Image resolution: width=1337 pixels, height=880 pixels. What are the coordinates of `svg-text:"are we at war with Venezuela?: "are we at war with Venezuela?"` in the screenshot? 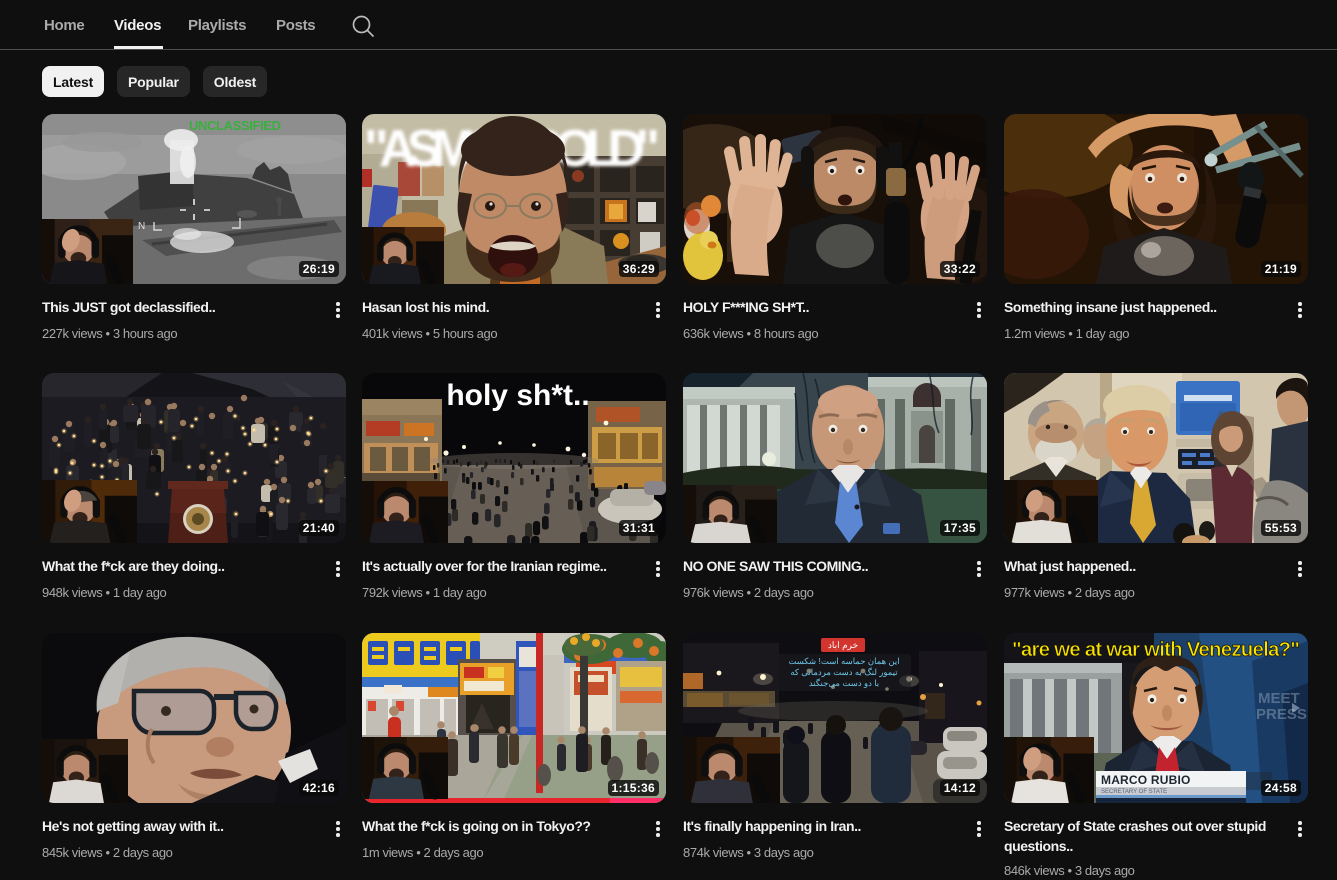 It's located at (1156, 649).